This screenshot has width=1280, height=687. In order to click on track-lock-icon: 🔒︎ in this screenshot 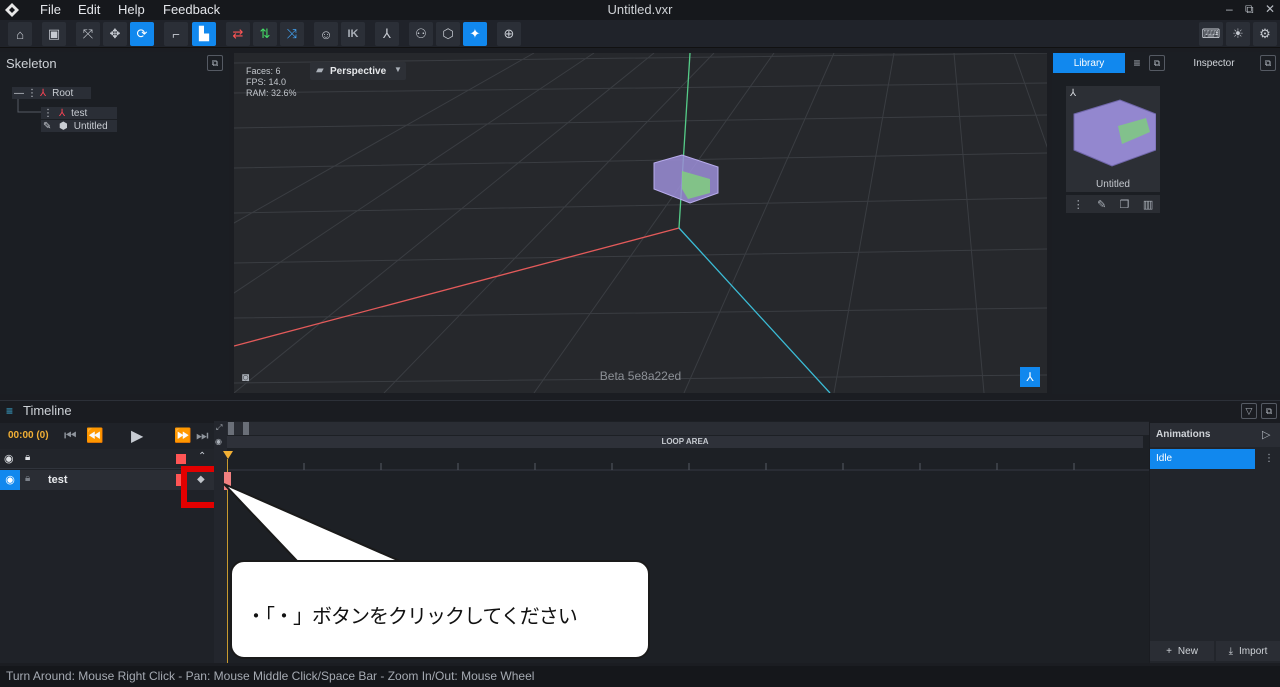, I will do `click(27, 478)`.